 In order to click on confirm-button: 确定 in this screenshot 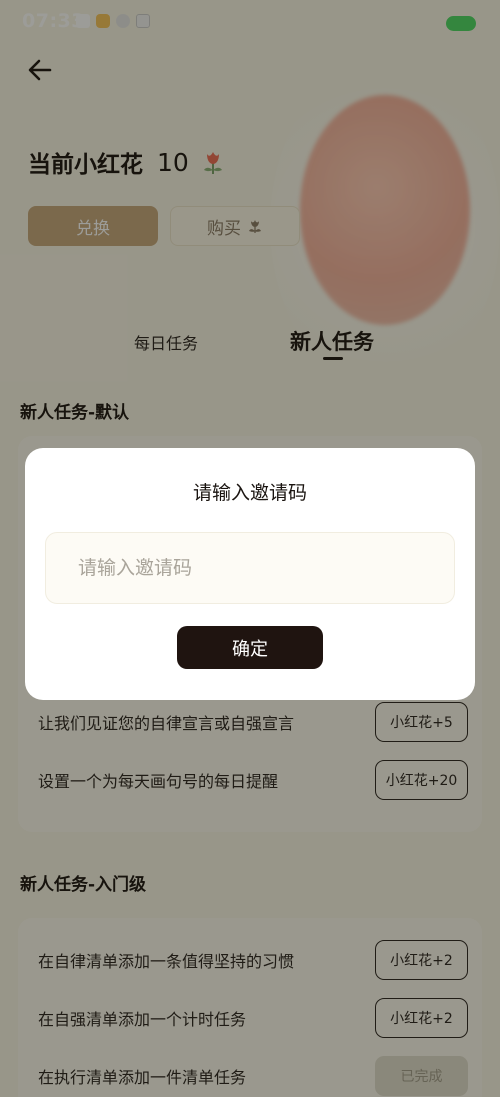, I will do `click(250, 647)`.